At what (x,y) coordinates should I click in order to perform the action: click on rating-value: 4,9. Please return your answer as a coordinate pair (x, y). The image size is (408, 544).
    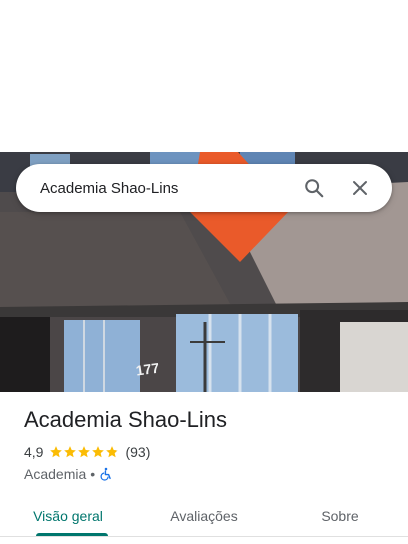
    Looking at the image, I should click on (34, 452).